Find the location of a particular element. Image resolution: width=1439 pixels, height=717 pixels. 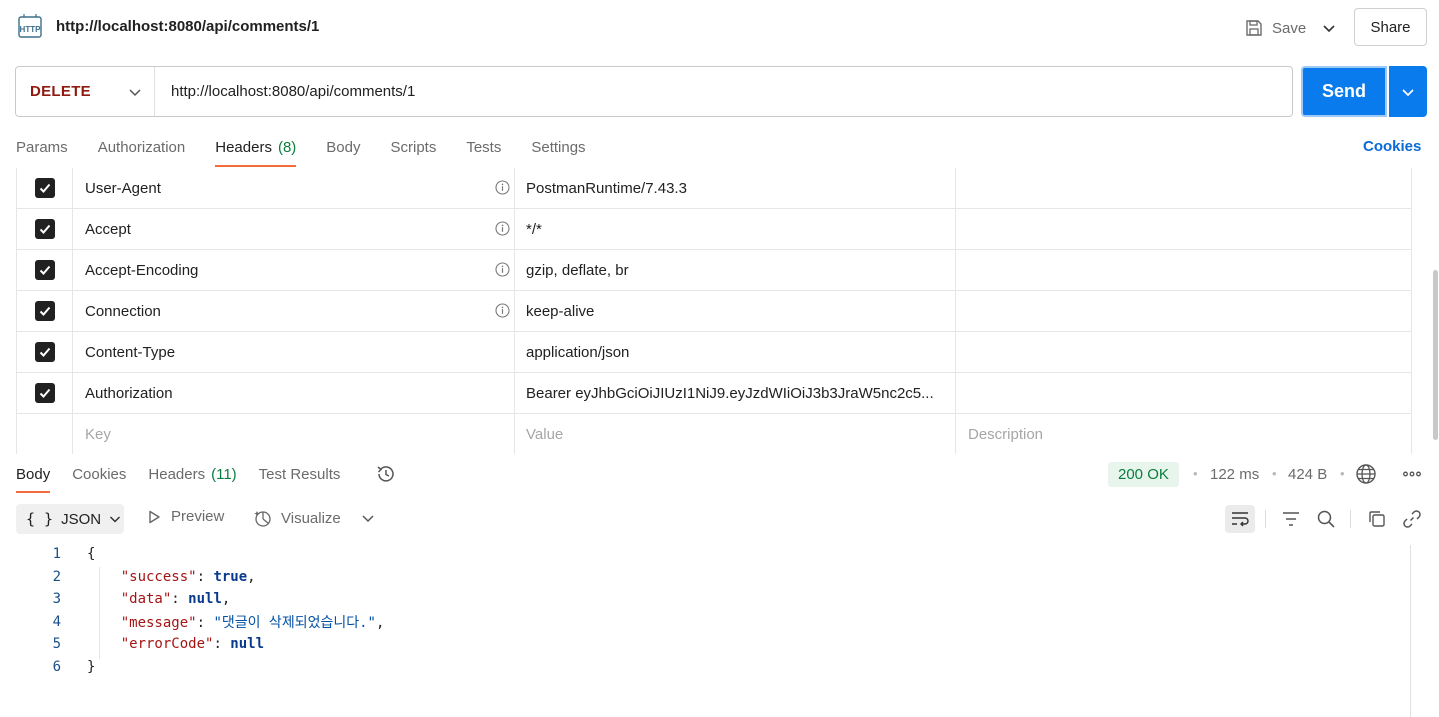

filter-button is located at coordinates (1291, 519).